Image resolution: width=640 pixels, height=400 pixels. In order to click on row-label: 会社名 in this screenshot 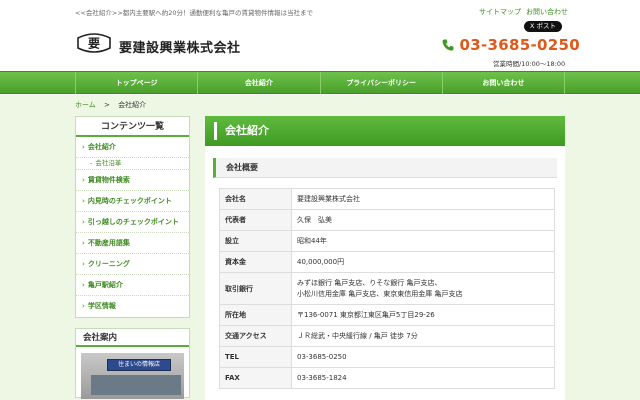, I will do `click(255, 199)`.